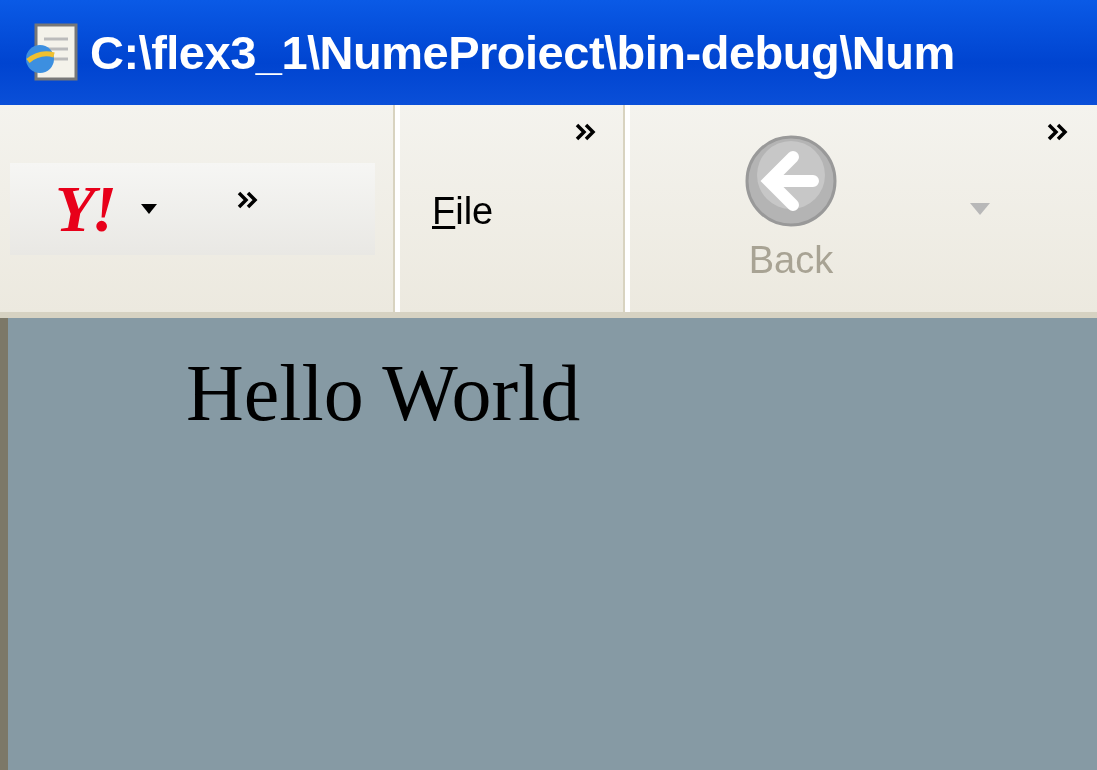  I want to click on hello-text: Hello World, so click(383, 393).